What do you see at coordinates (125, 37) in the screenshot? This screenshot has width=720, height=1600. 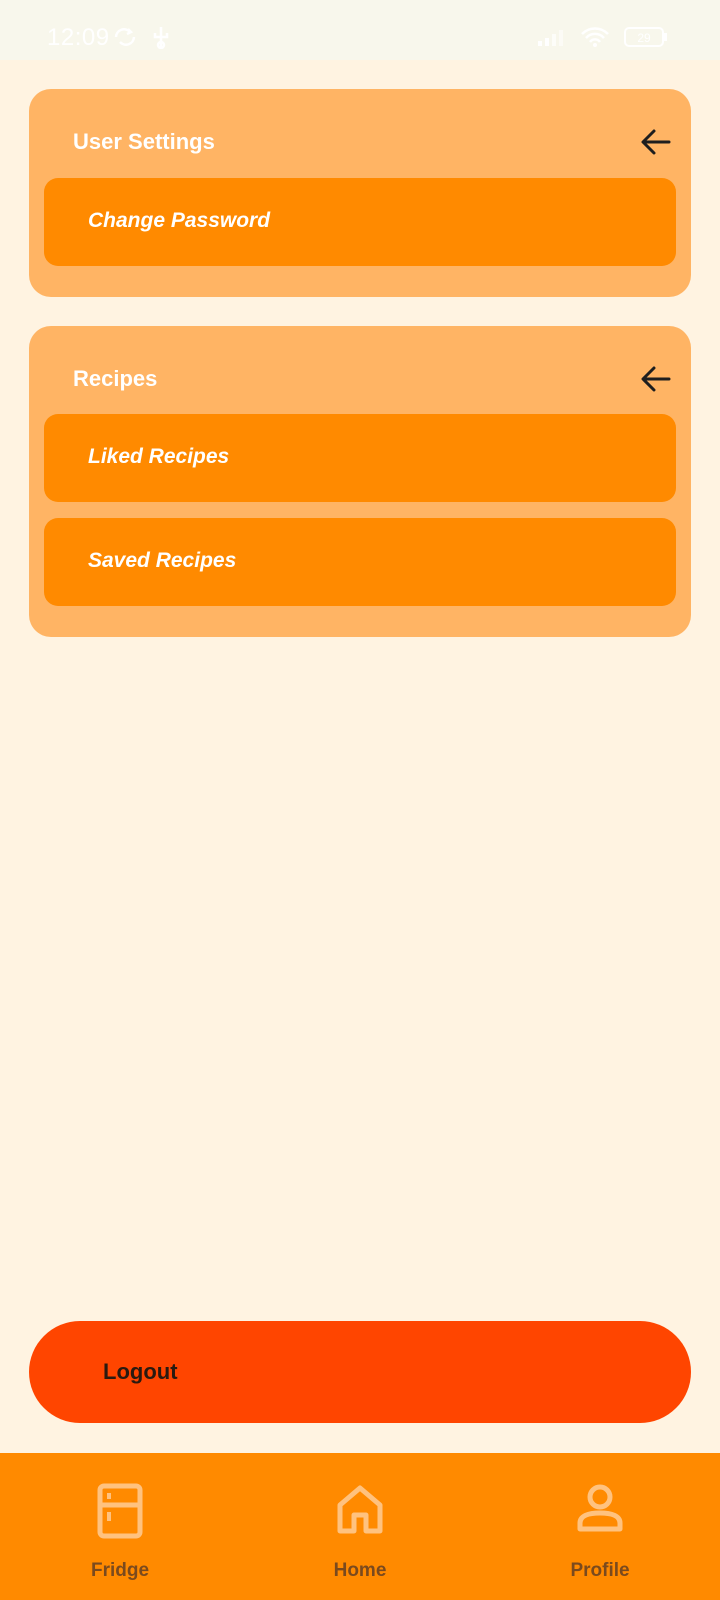 I see `sync-icon` at bounding box center [125, 37].